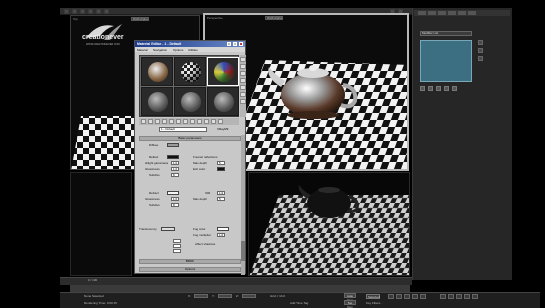  I want to click on tab-utilities, so click(472, 13).